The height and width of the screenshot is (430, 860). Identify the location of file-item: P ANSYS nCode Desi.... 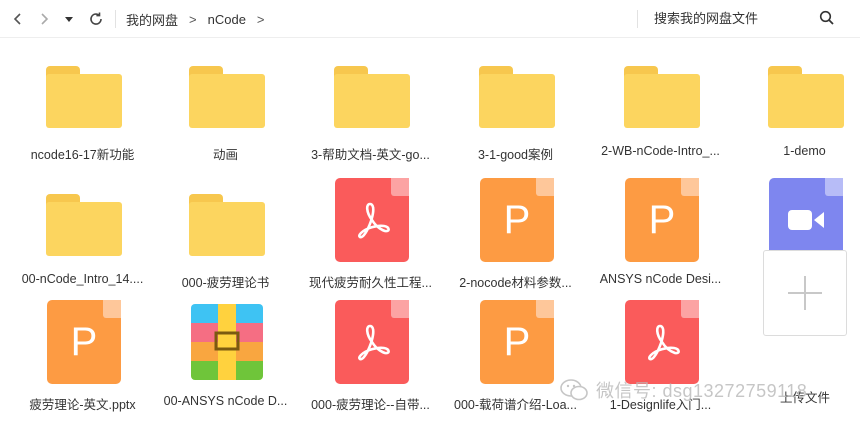
(660, 239).